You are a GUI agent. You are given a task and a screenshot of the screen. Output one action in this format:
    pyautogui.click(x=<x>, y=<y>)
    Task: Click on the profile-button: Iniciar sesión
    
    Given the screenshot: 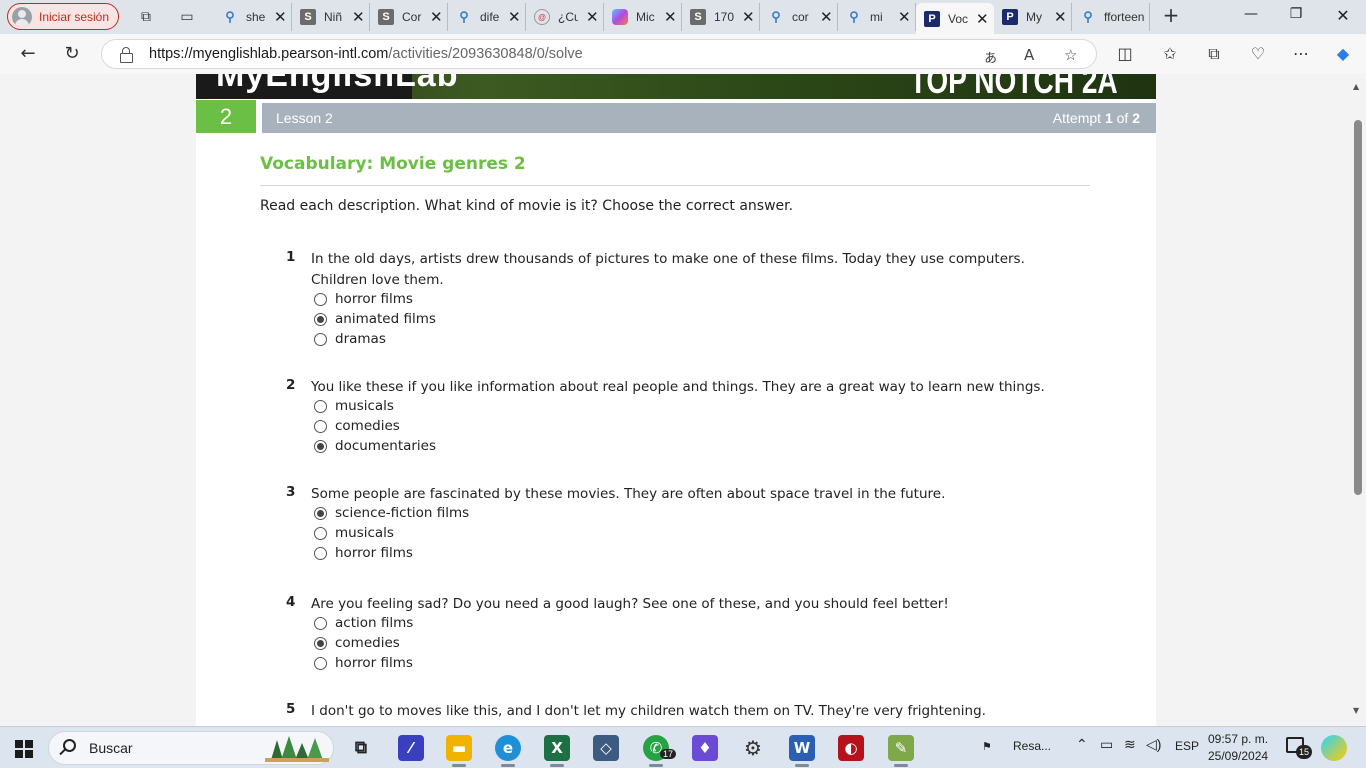 What is the action you would take?
    pyautogui.click(x=63, y=16)
    